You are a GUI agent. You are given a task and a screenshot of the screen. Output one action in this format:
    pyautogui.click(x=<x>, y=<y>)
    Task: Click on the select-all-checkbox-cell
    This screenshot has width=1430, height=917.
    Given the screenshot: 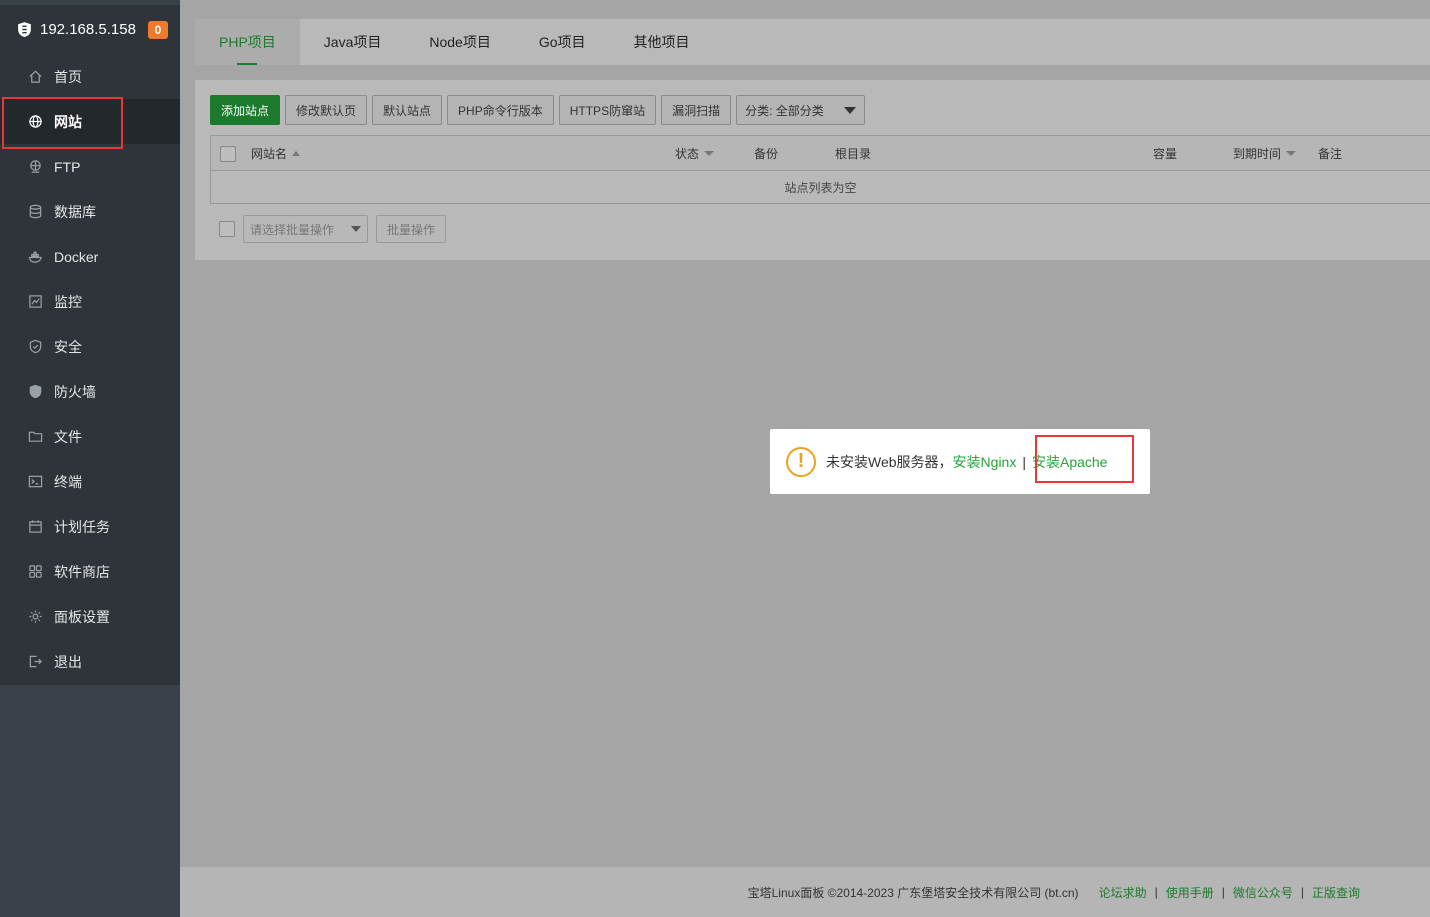 What is the action you would take?
    pyautogui.click(x=228, y=153)
    